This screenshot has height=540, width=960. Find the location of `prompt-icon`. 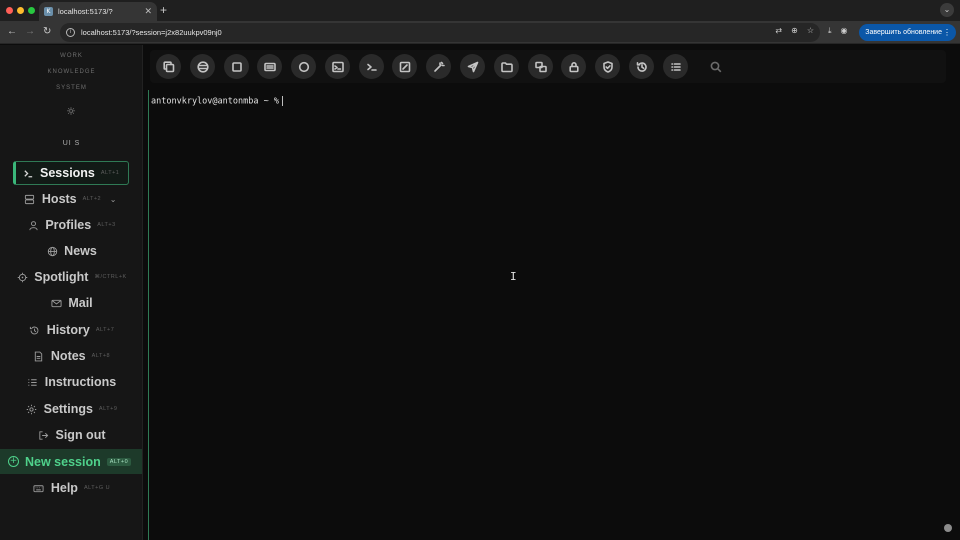

prompt-icon is located at coordinates (371, 66).